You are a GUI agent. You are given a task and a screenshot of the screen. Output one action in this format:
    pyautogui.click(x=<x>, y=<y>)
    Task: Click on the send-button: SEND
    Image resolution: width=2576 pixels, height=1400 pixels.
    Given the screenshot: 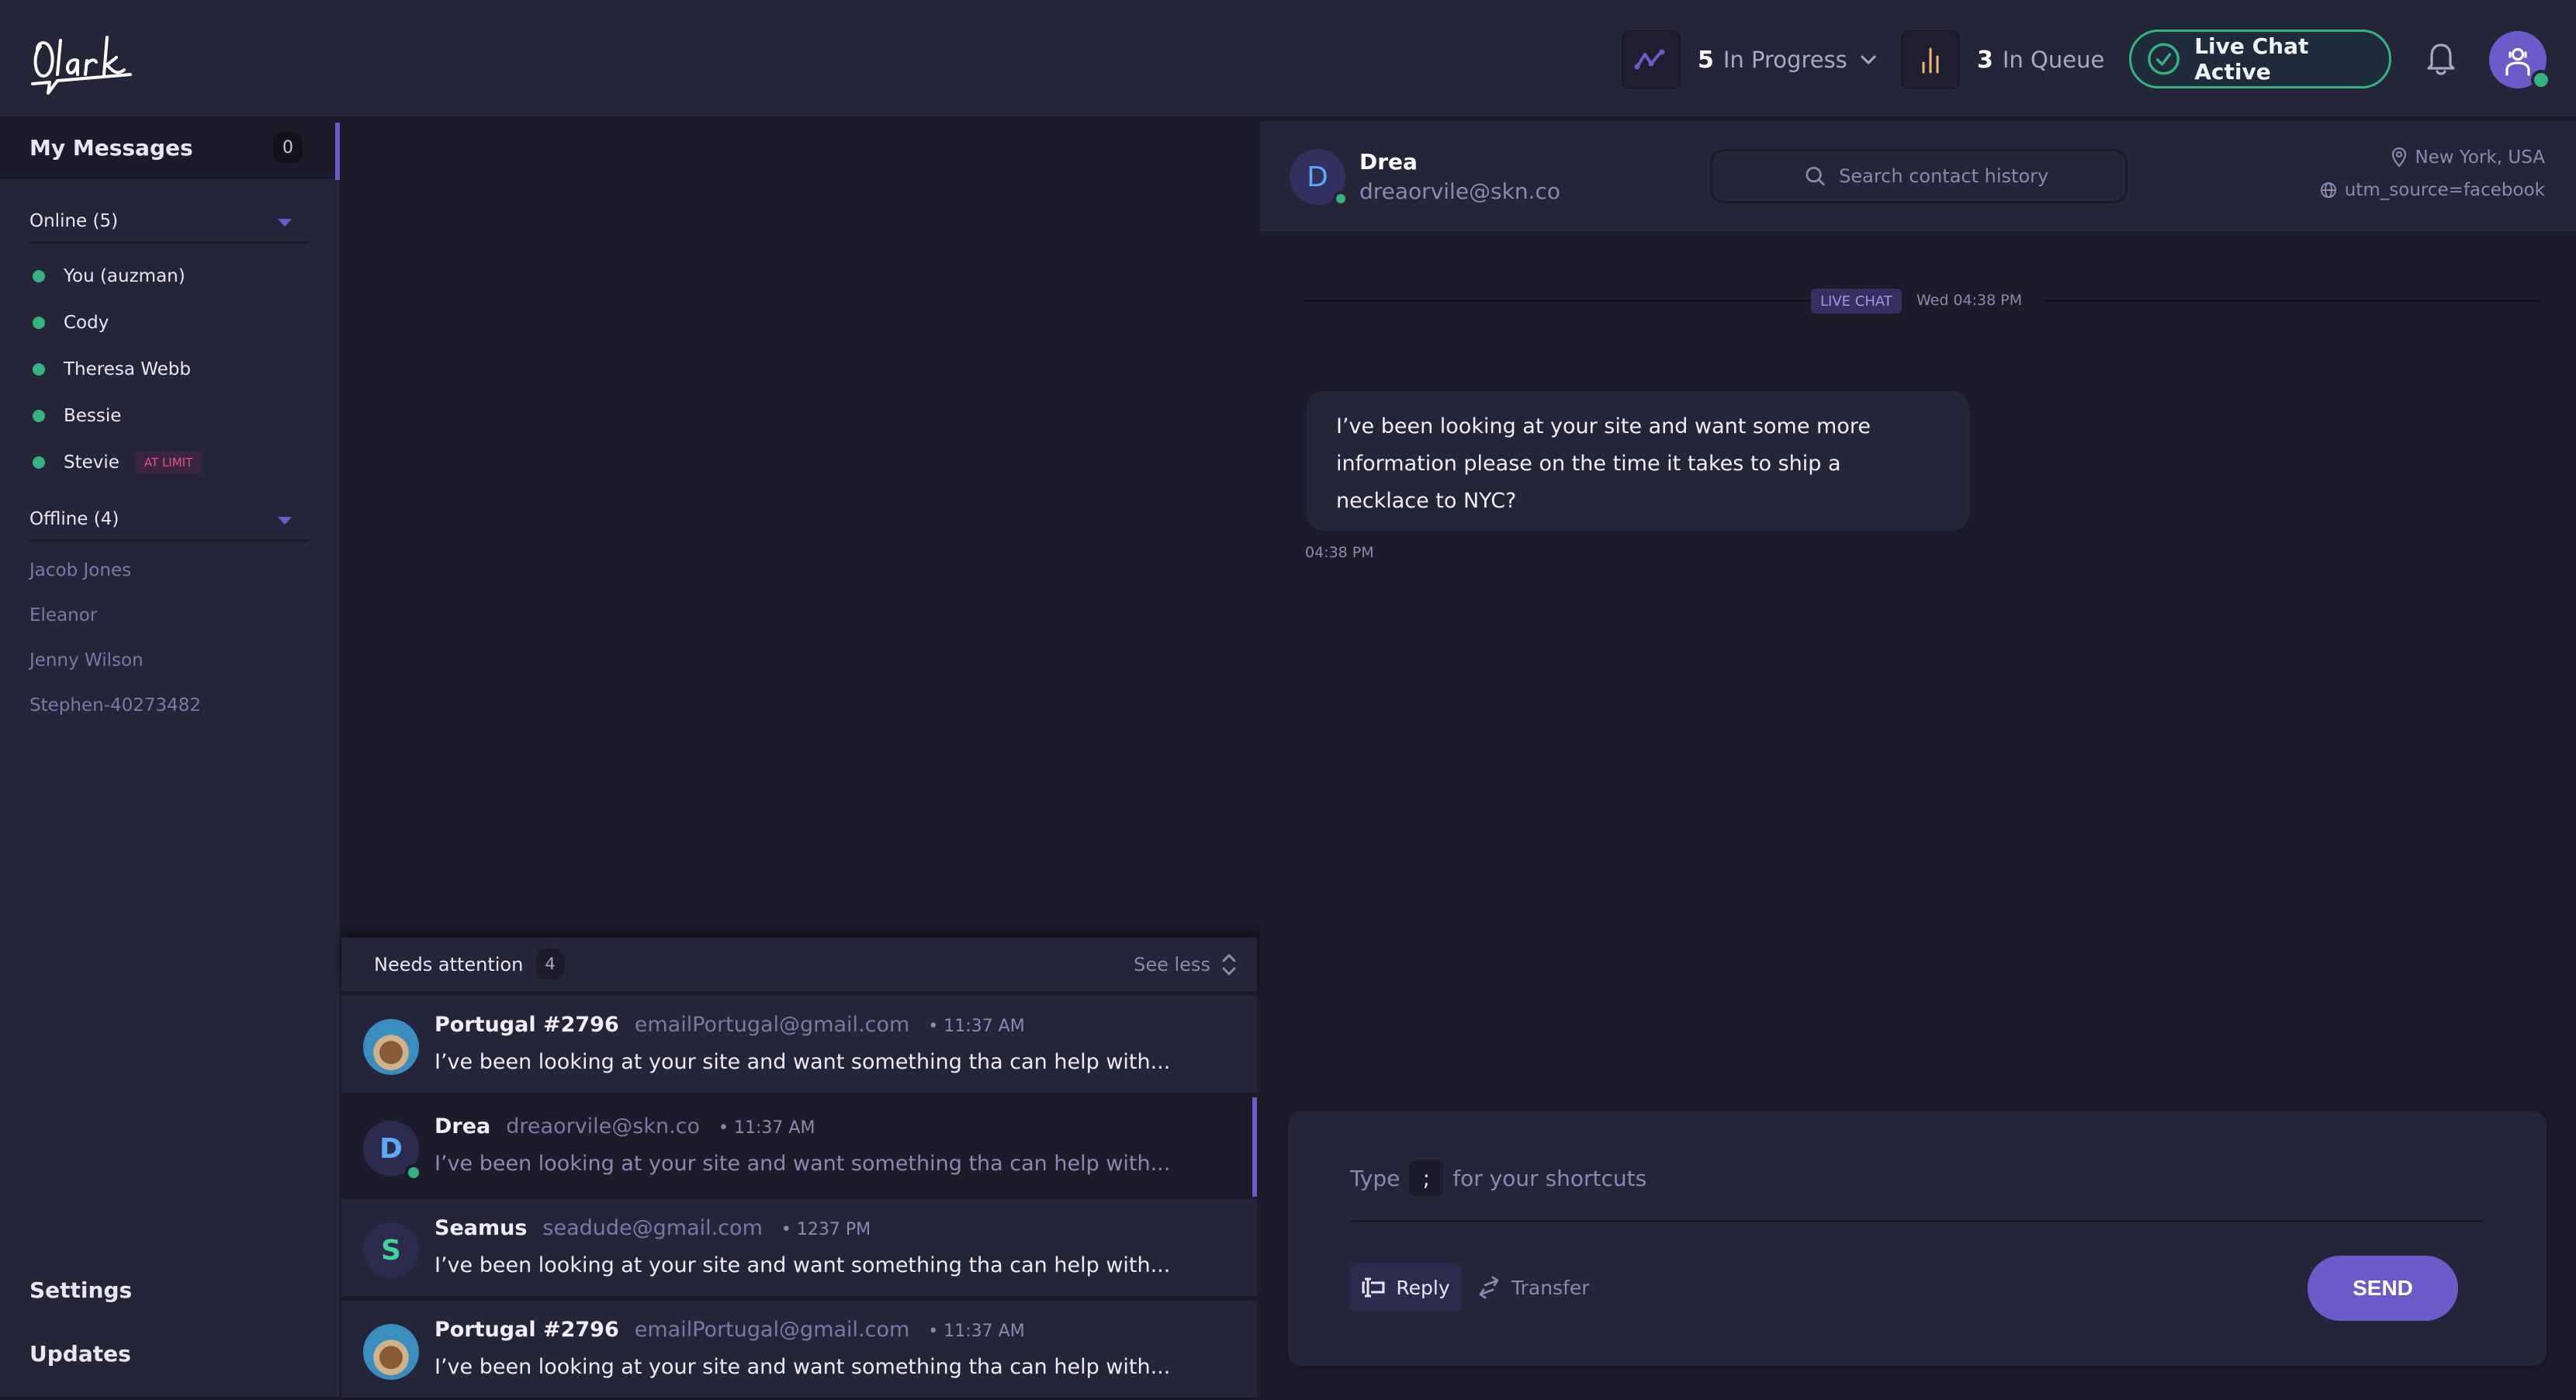 What is the action you would take?
    pyautogui.click(x=2383, y=1288)
    